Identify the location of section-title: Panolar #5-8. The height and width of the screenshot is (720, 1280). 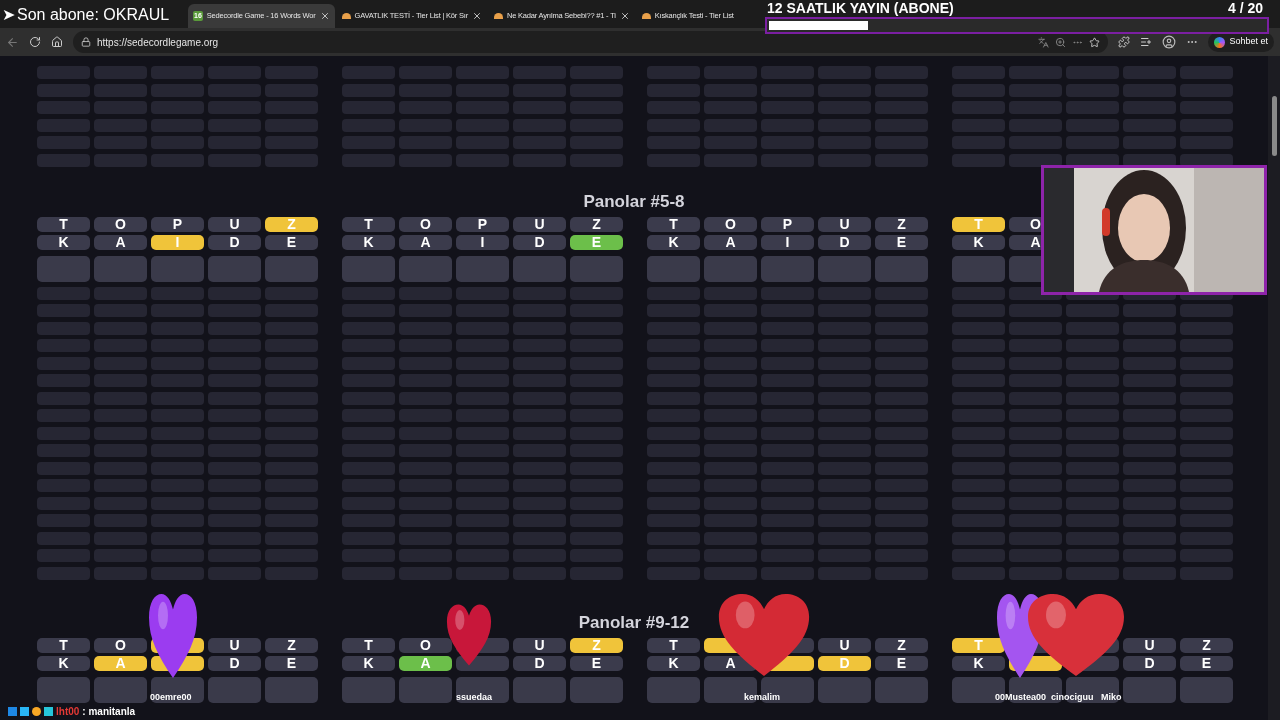
(634, 200).